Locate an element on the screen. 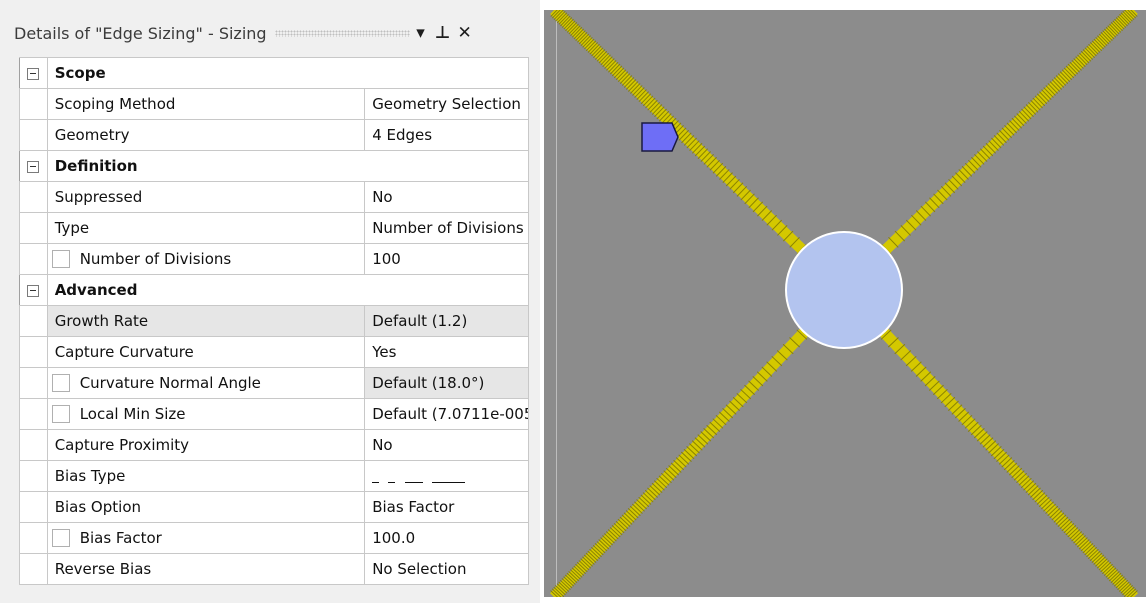  row-scoping-method: Scoping Method Geometry Selection is located at coordinates (274, 104).